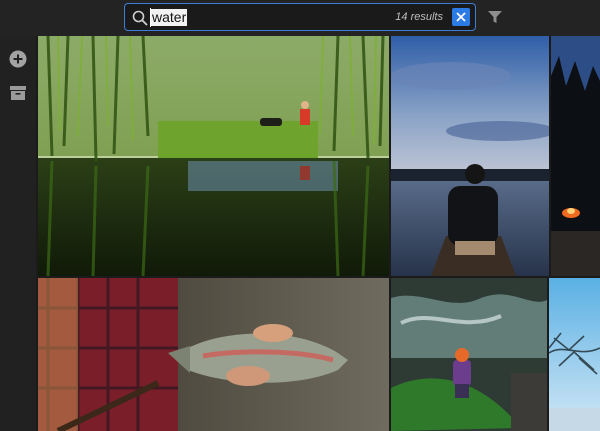 Image resolution: width=600 pixels, height=431 pixels. I want to click on close-icon, so click(461, 17).